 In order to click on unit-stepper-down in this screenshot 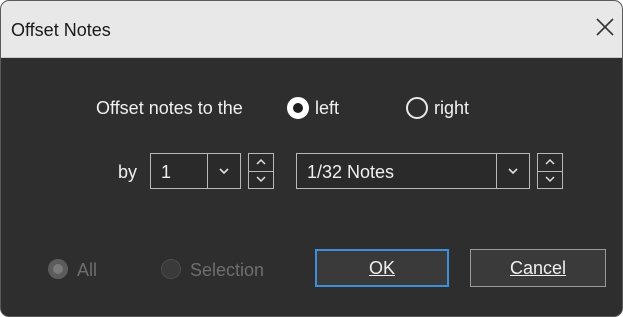, I will do `click(550, 179)`.